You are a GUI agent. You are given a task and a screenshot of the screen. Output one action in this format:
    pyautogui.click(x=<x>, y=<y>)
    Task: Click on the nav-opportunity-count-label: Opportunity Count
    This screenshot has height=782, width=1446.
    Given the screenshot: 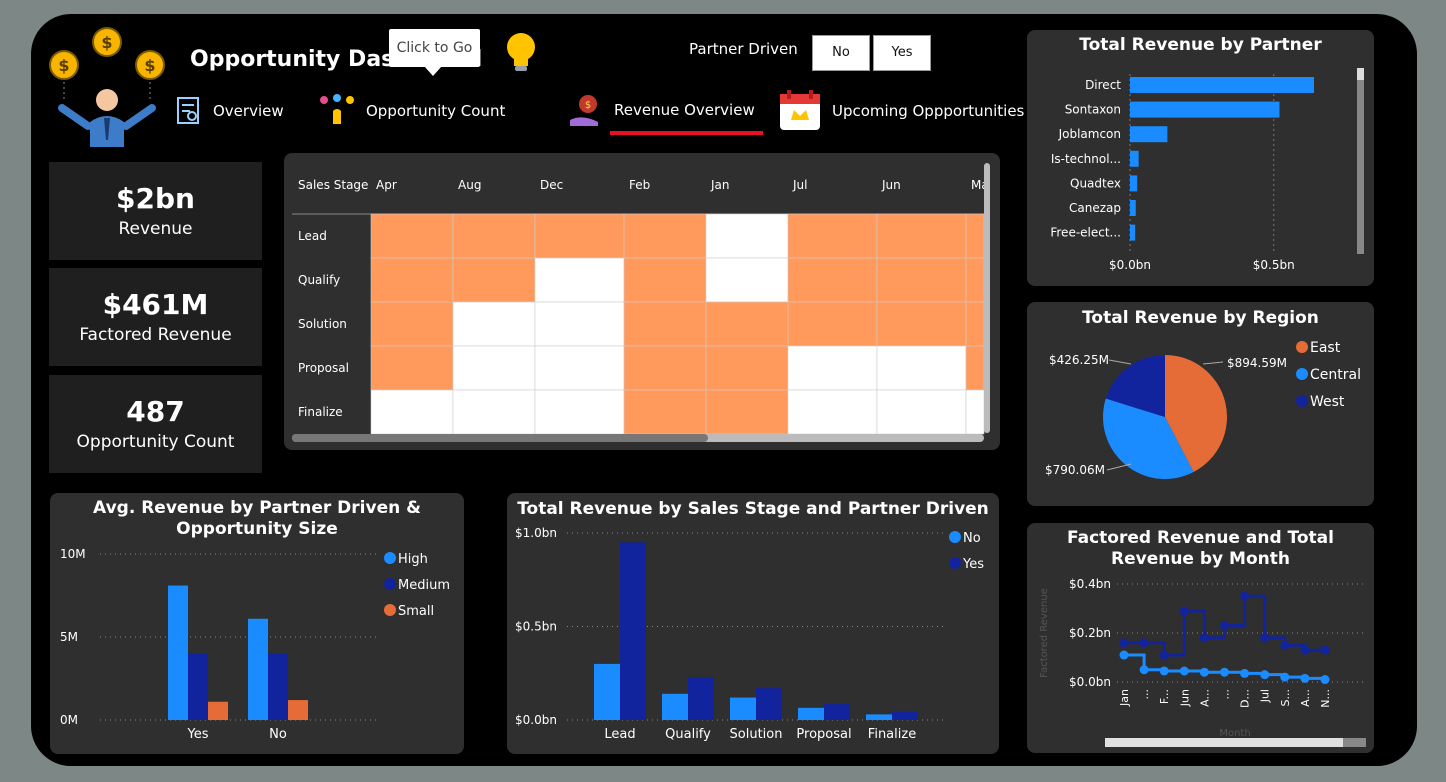 What is the action you would take?
    pyautogui.click(x=436, y=111)
    